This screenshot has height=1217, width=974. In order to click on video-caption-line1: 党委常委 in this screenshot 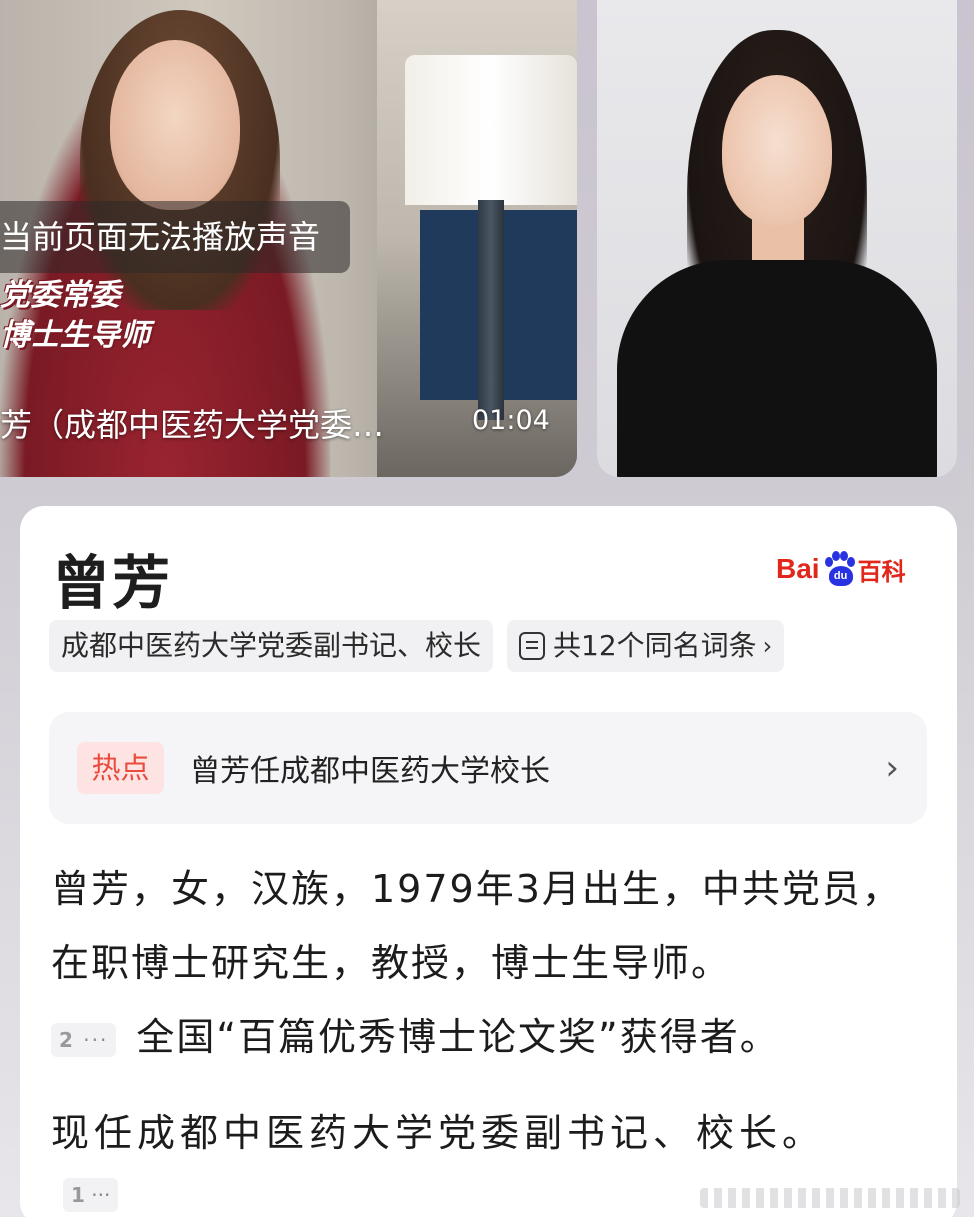, I will do `click(60, 295)`.